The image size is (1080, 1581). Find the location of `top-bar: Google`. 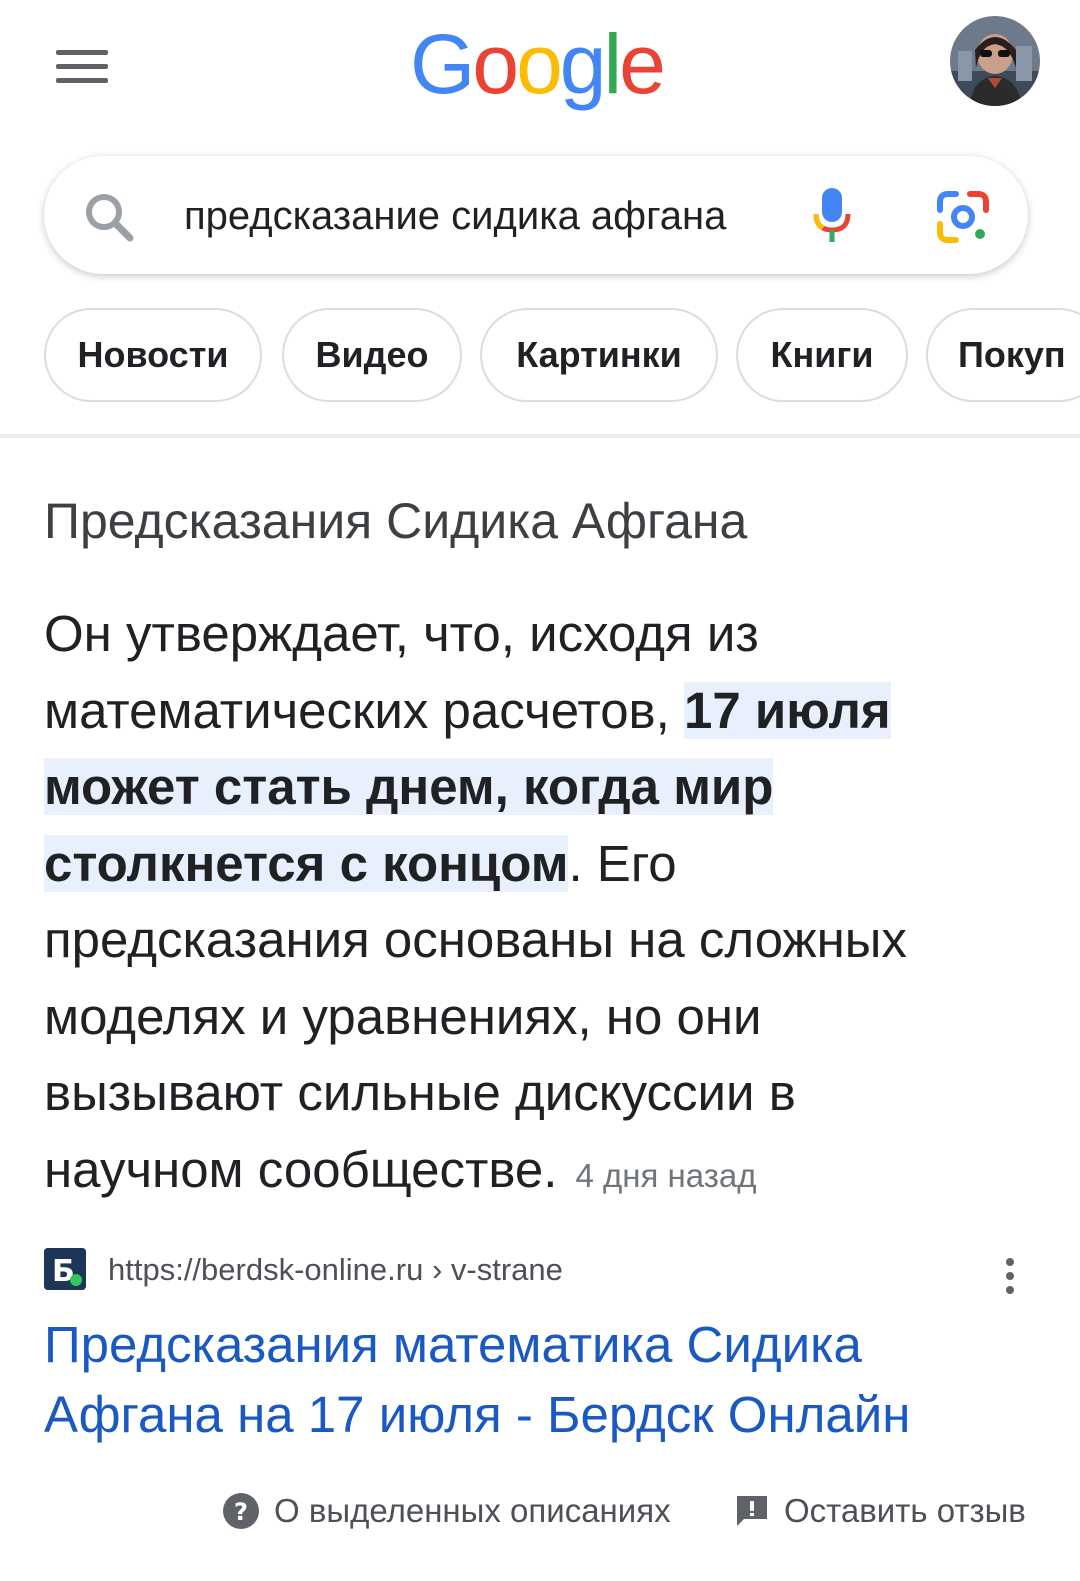

top-bar: Google is located at coordinates (540, 70).